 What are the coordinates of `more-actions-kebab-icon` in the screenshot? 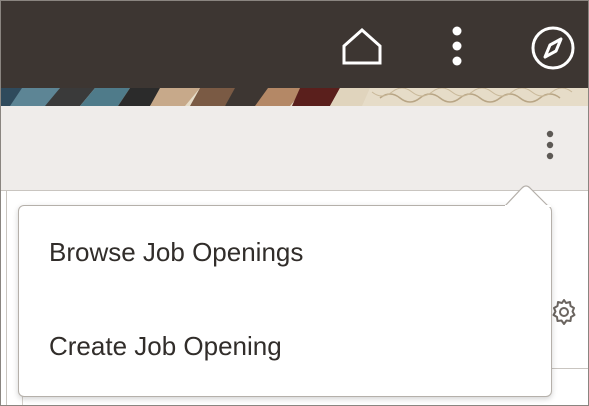 It's located at (550, 146).